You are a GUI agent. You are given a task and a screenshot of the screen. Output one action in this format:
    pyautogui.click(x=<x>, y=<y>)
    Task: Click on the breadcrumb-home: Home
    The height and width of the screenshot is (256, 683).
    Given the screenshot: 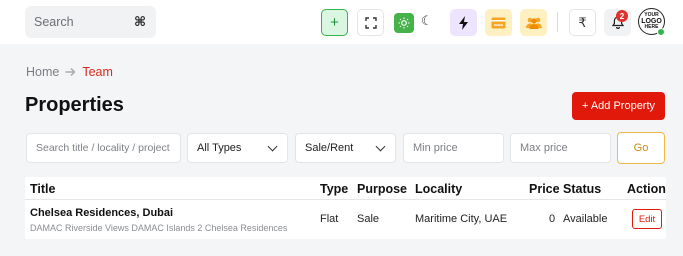 What is the action you would take?
    pyautogui.click(x=42, y=72)
    